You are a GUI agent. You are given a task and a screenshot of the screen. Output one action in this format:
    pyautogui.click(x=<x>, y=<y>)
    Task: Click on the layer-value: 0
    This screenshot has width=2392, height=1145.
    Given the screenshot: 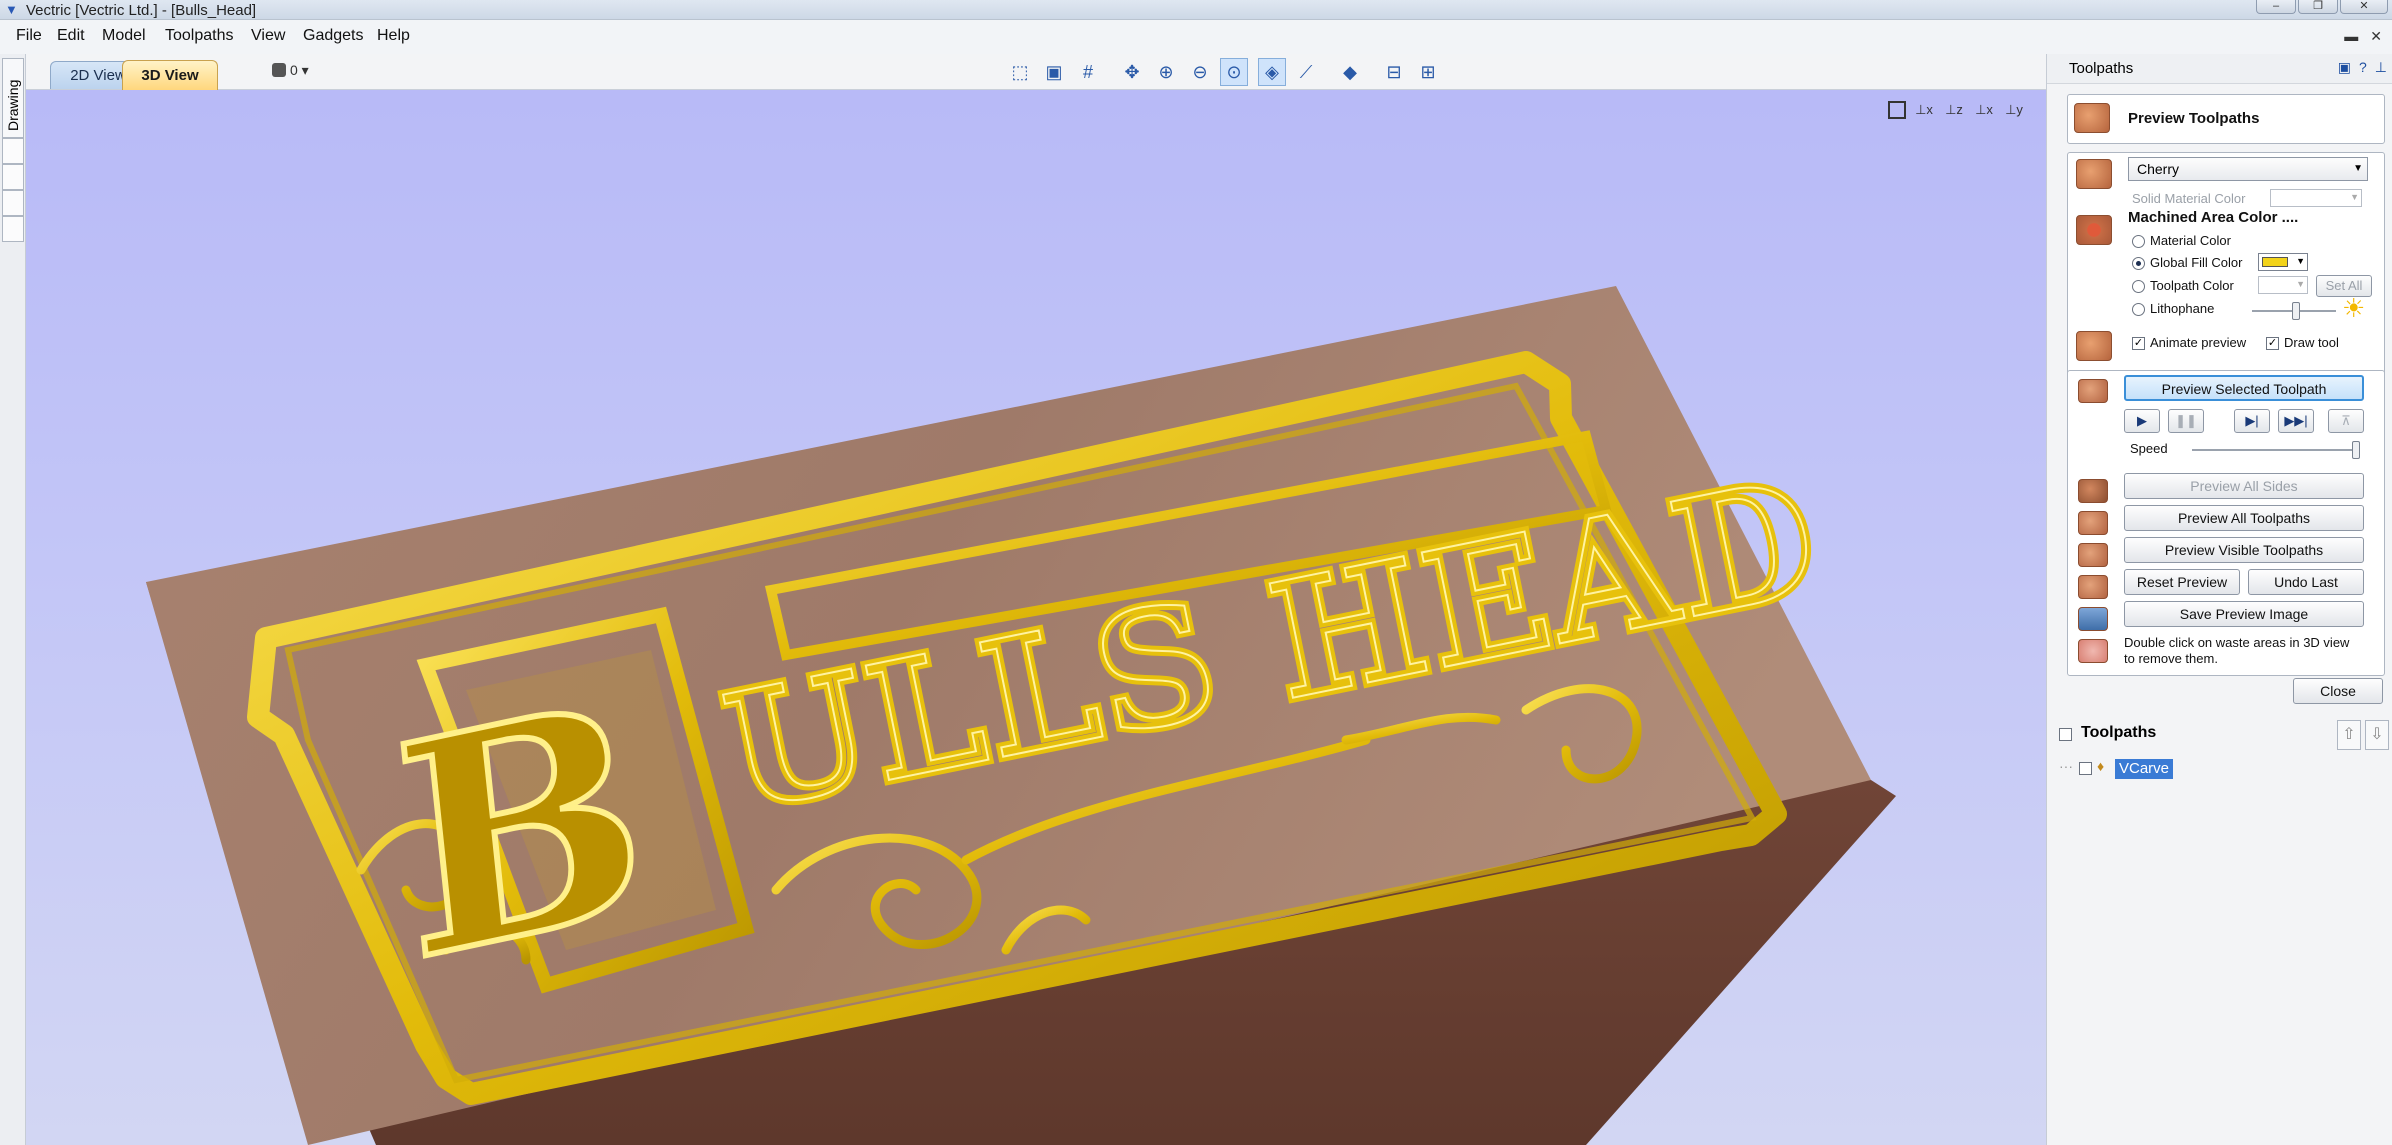 What is the action you would take?
    pyautogui.click(x=294, y=70)
    